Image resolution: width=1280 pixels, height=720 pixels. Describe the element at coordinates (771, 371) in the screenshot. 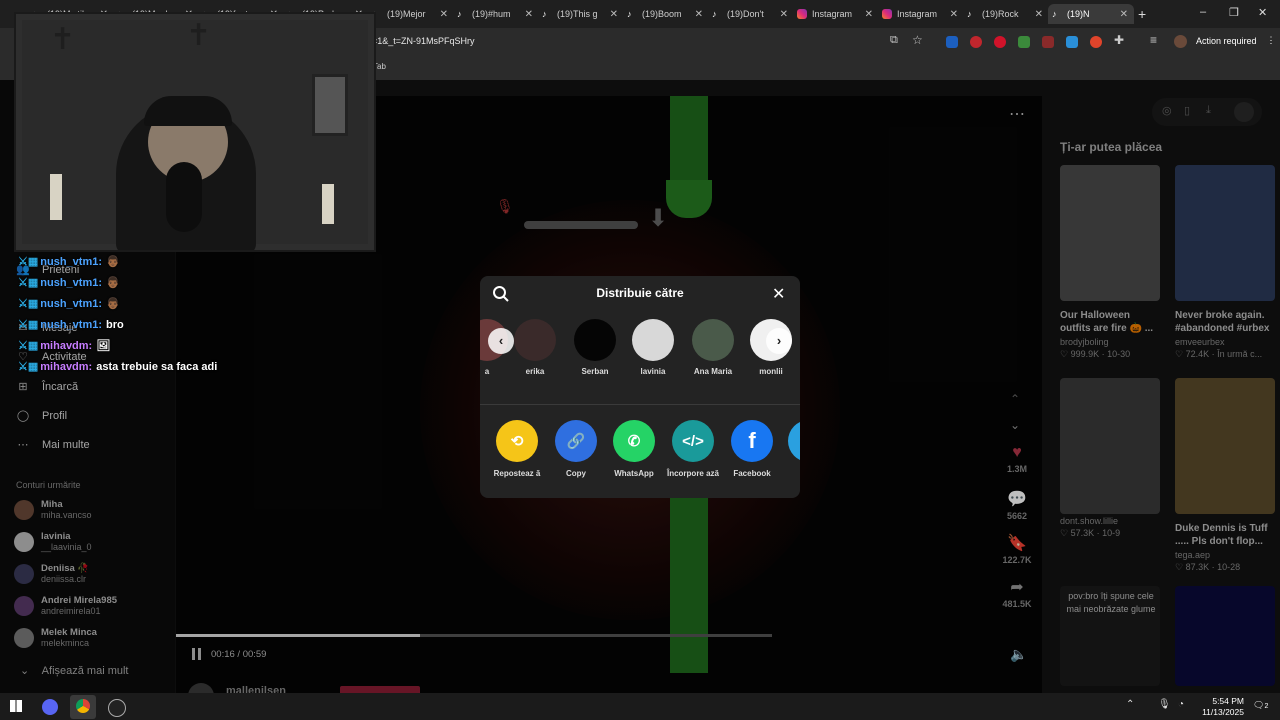

I see `contact-name: monlii` at that location.